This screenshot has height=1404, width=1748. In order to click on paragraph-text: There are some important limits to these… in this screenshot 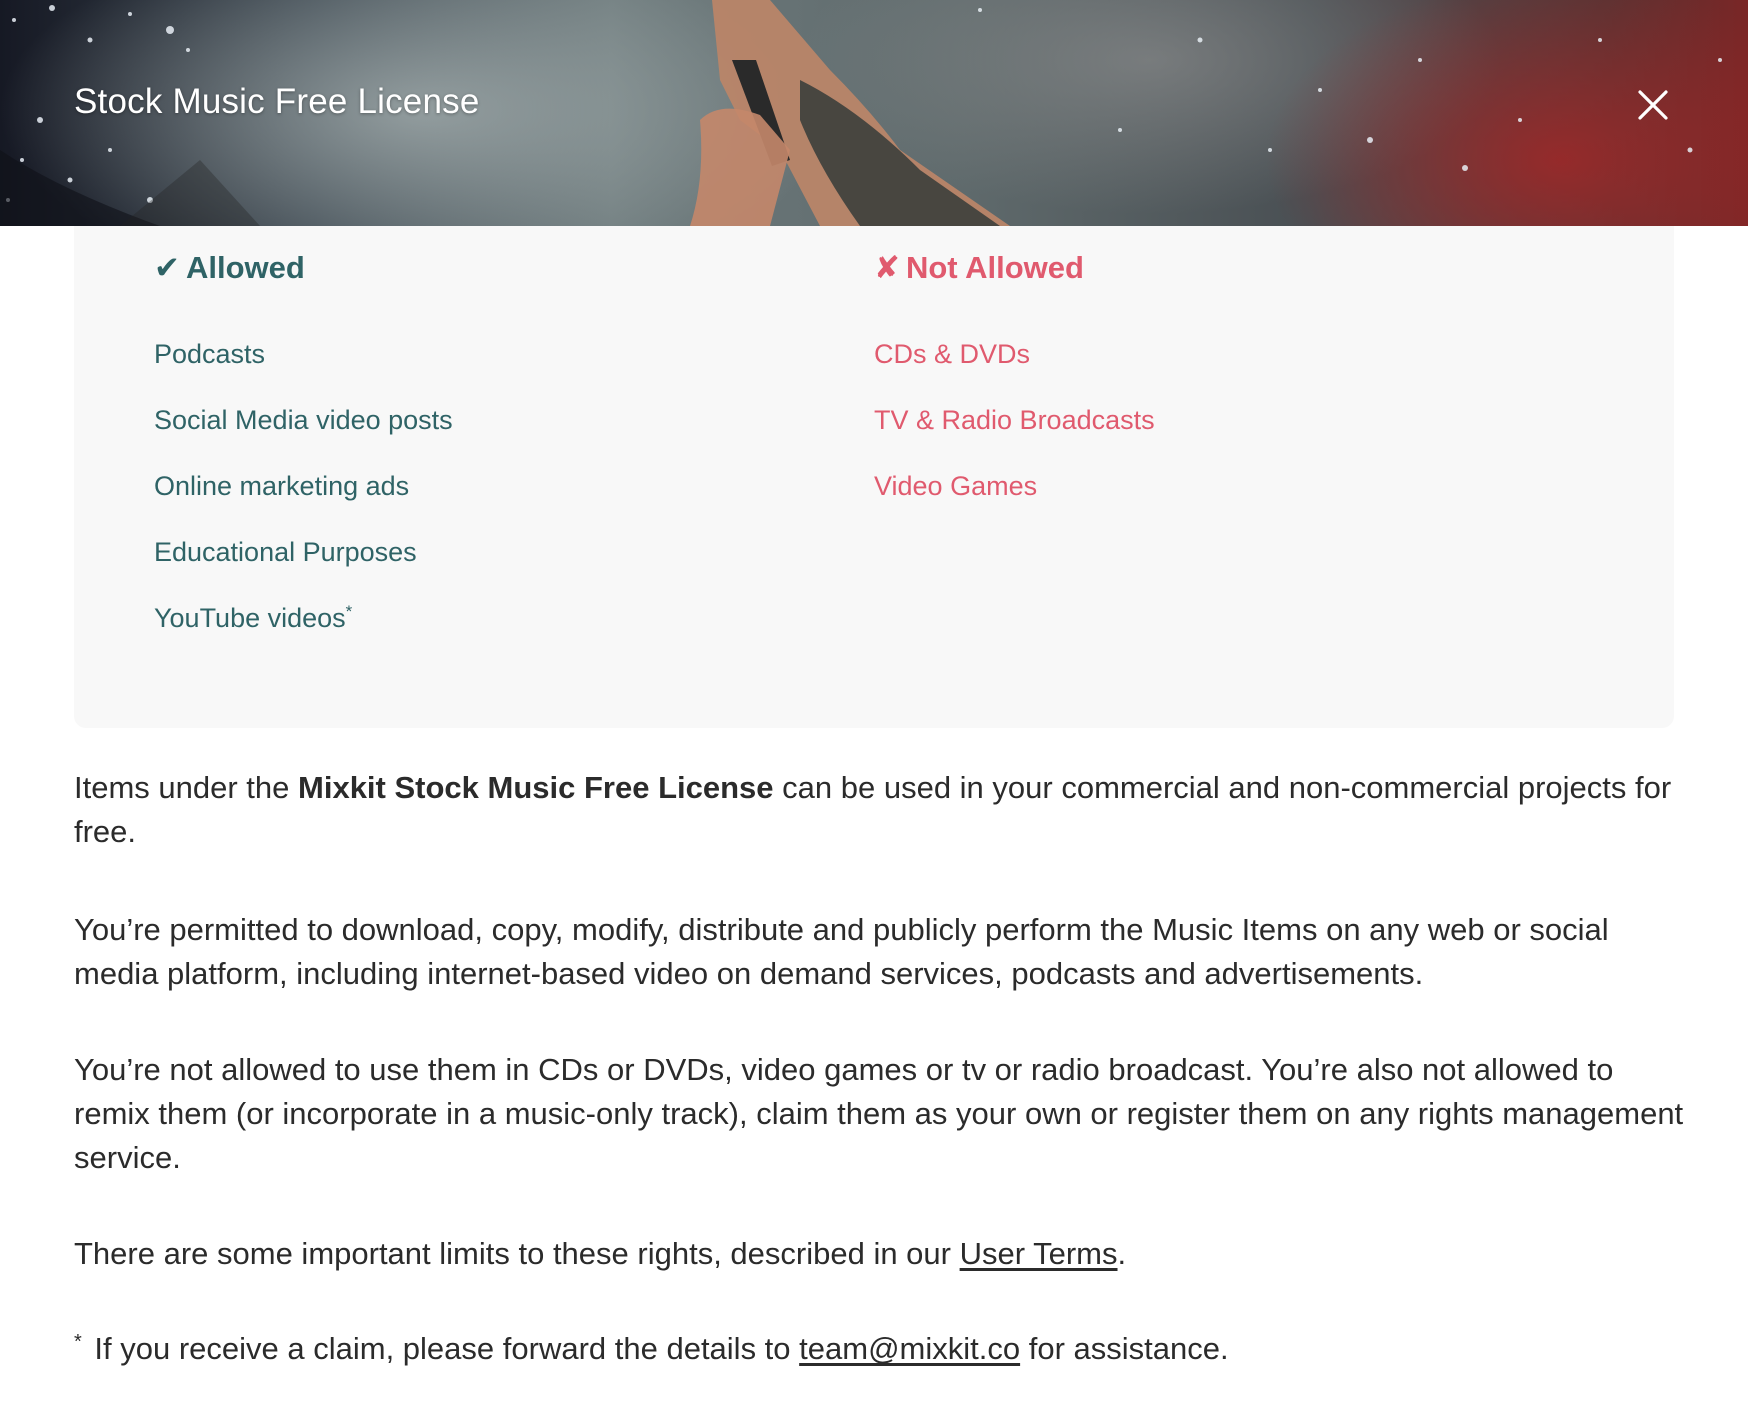, I will do `click(517, 1253)`.